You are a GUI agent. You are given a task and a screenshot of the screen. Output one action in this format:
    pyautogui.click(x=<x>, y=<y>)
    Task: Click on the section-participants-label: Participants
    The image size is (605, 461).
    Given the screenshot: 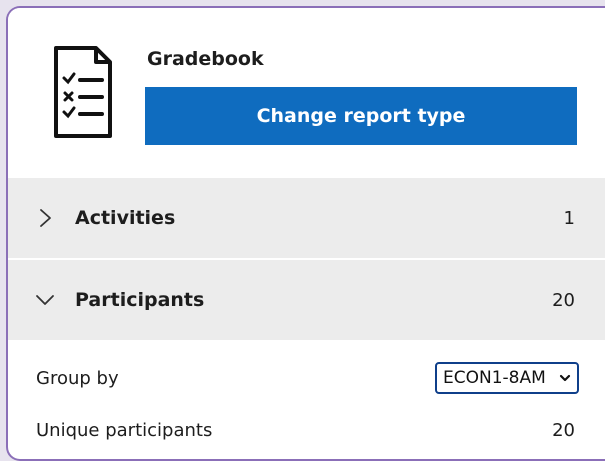 What is the action you would take?
    pyautogui.click(x=140, y=300)
    